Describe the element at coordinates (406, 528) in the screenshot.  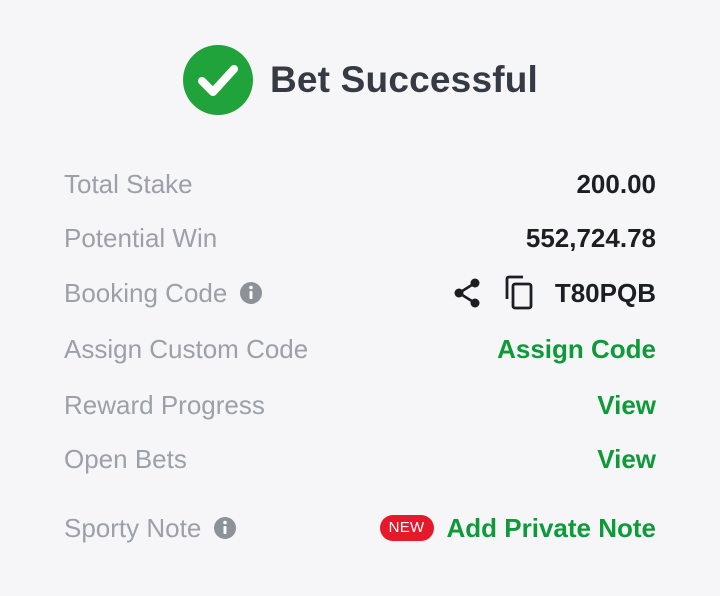
I see `new-badge: NEW` at that location.